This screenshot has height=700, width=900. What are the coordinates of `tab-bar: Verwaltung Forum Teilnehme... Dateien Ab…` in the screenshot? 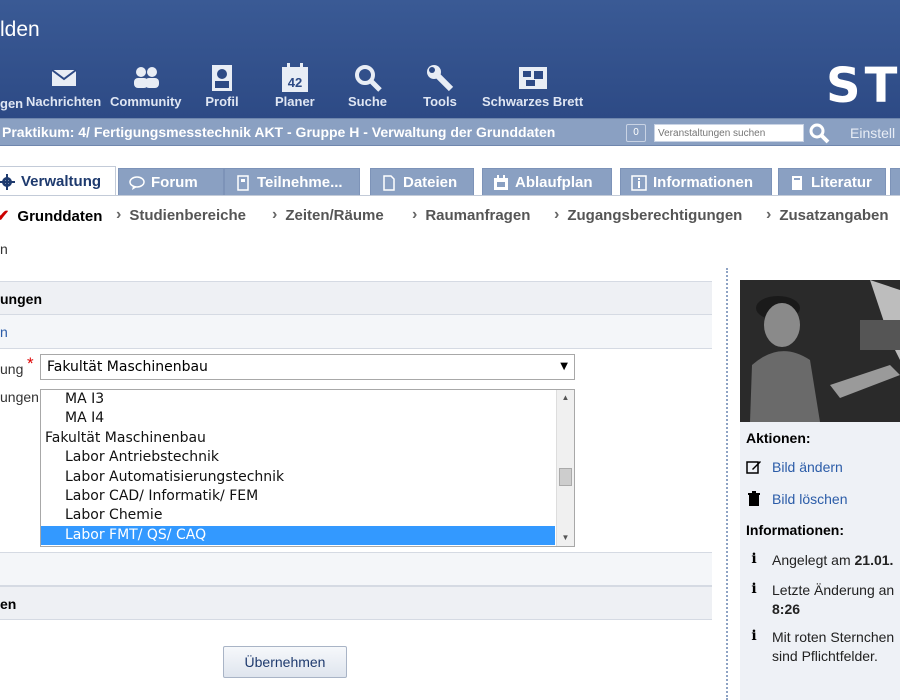 It's located at (450, 171).